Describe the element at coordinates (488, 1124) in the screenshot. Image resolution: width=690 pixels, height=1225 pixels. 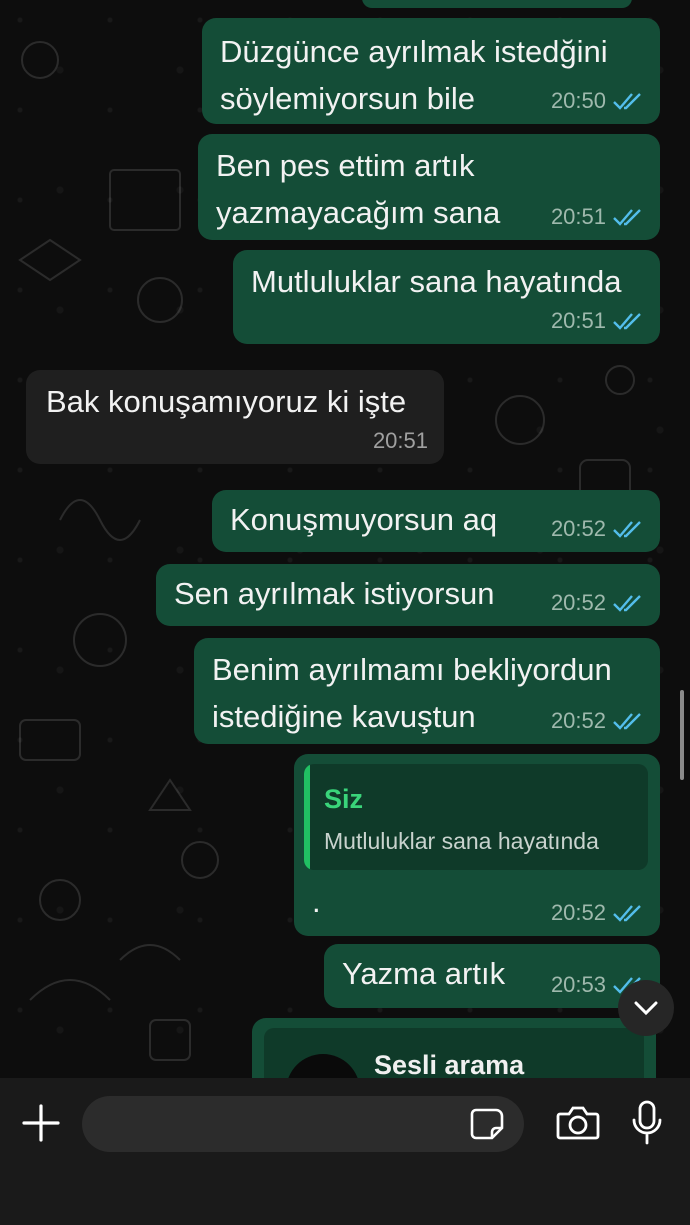
I see `sticker-icon` at that location.